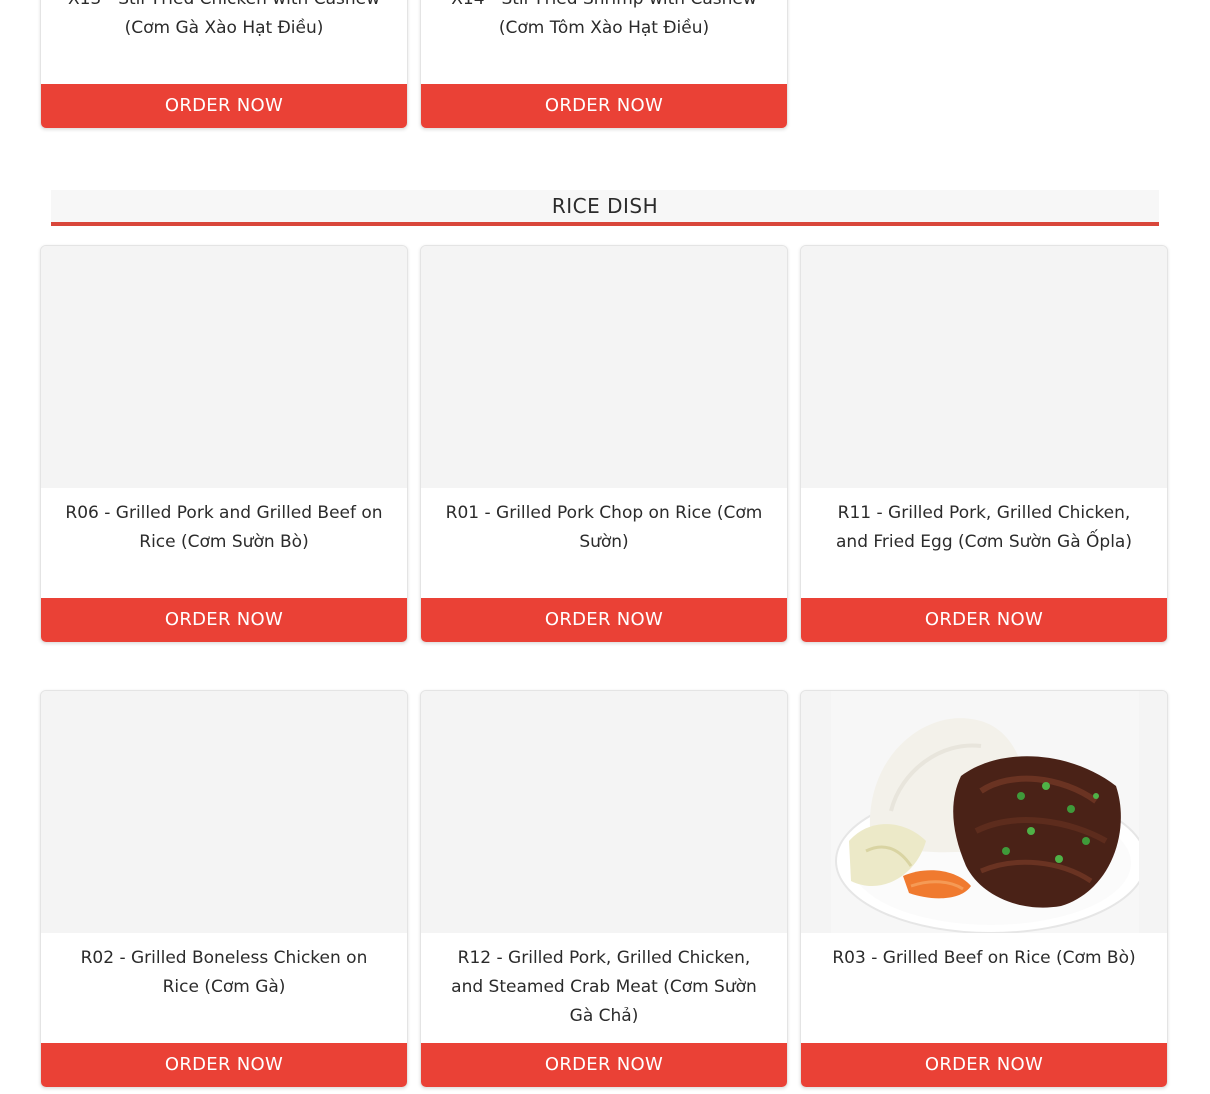 The width and height of the screenshot is (1210, 1094). I want to click on section-header: RICE DISH, so click(605, 208).